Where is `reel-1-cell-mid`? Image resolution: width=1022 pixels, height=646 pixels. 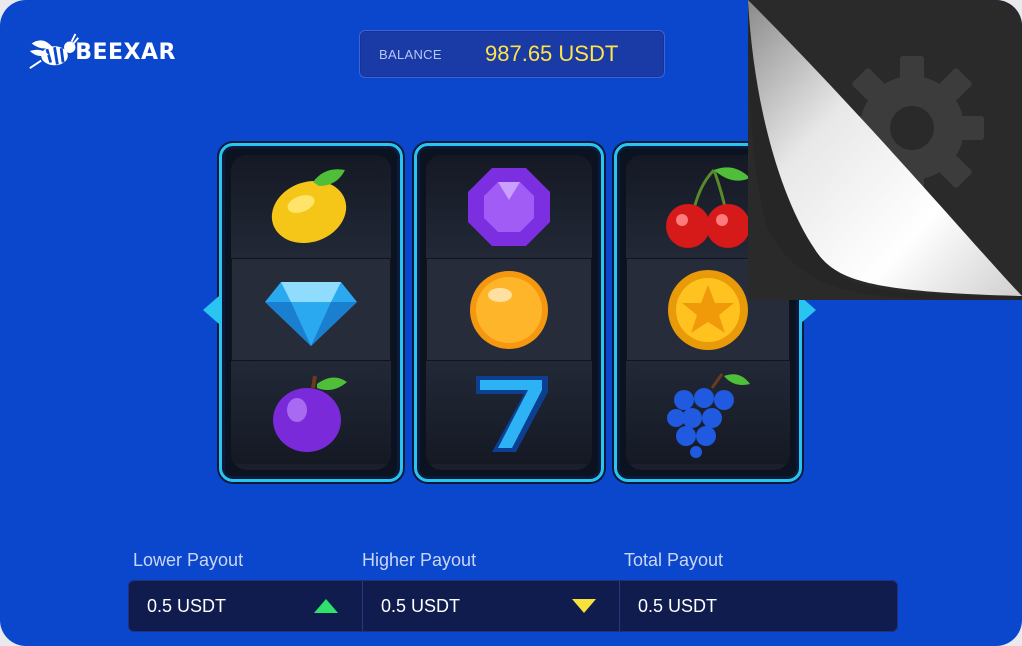 reel-1-cell-mid is located at coordinates (311, 309).